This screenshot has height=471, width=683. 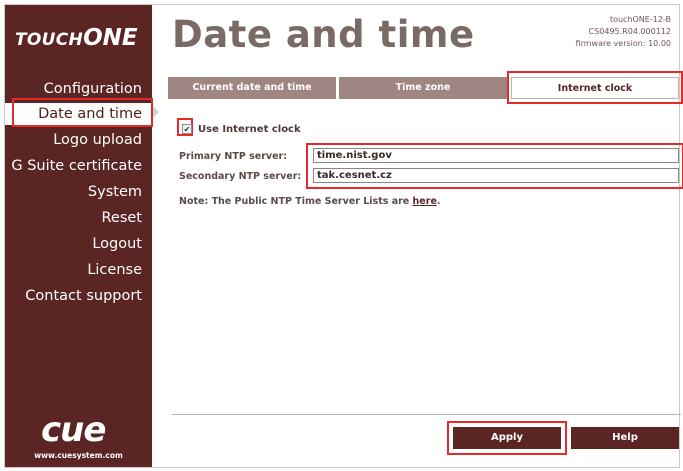 I want to click on use-internet-clock-checkbox: ✔, so click(x=187, y=129).